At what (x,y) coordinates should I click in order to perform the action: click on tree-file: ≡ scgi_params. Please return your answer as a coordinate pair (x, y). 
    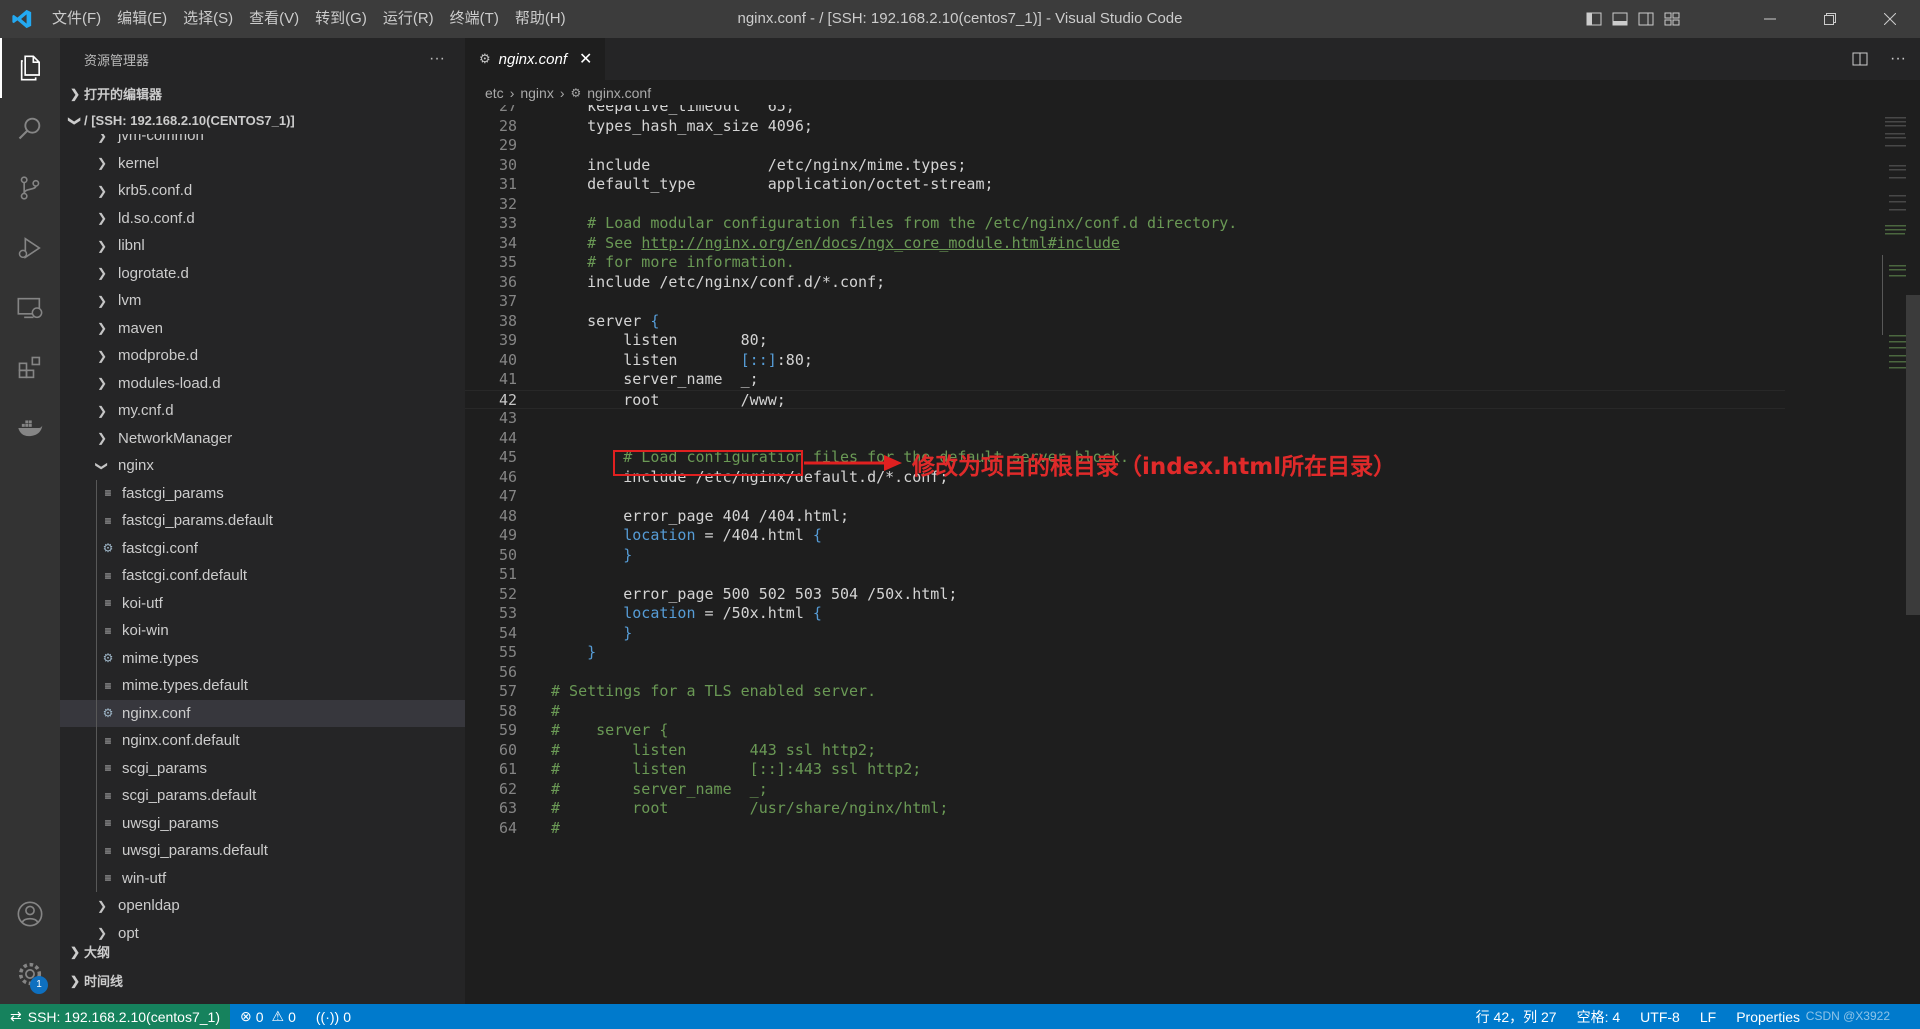
    Looking at the image, I should click on (262, 769).